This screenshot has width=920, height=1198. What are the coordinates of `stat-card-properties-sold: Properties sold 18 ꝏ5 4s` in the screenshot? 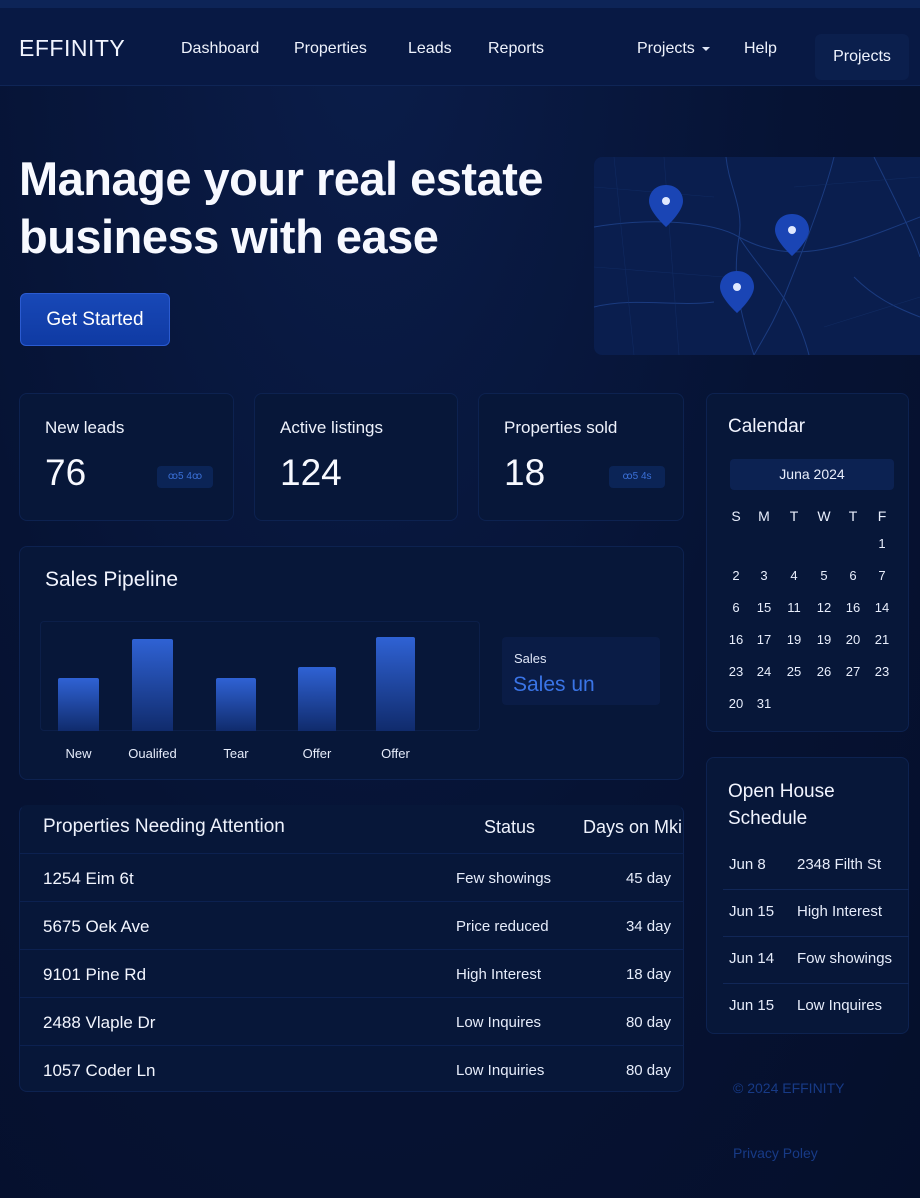 It's located at (581, 457).